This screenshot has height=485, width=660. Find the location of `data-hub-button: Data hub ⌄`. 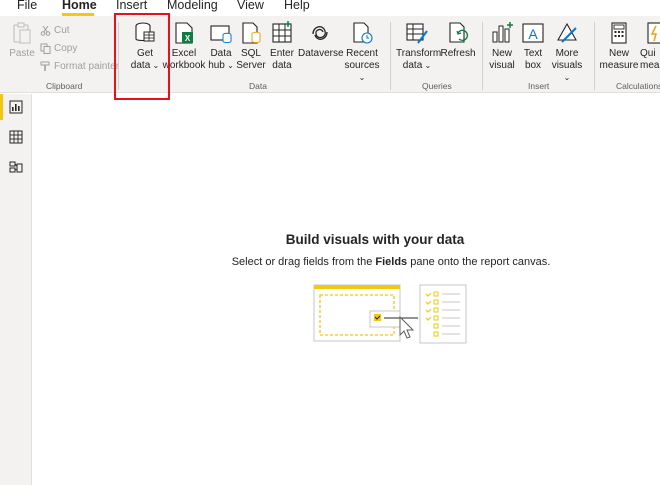

data-hub-button: Data hub ⌄ is located at coordinates (221, 46).